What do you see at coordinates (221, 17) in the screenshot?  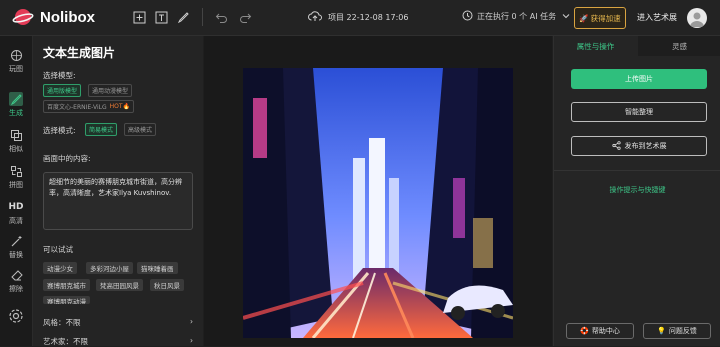 I see `undo-icon` at bounding box center [221, 17].